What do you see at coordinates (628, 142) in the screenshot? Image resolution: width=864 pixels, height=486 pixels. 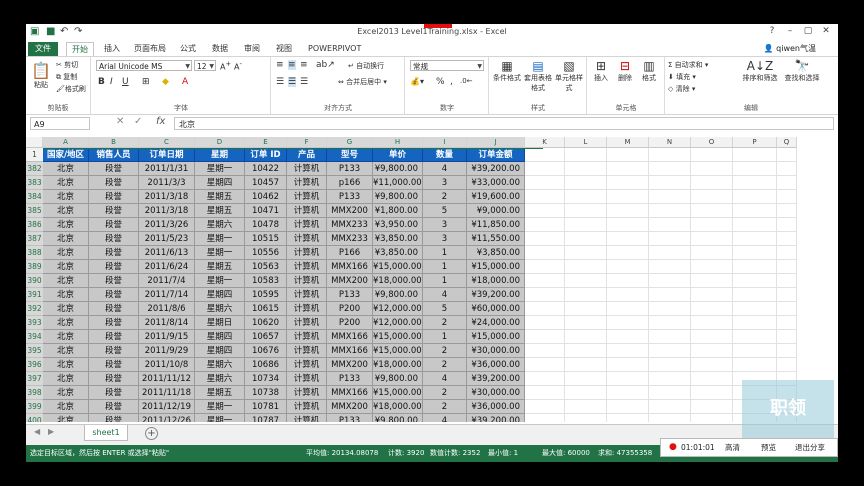 I see `column-header-M: M` at bounding box center [628, 142].